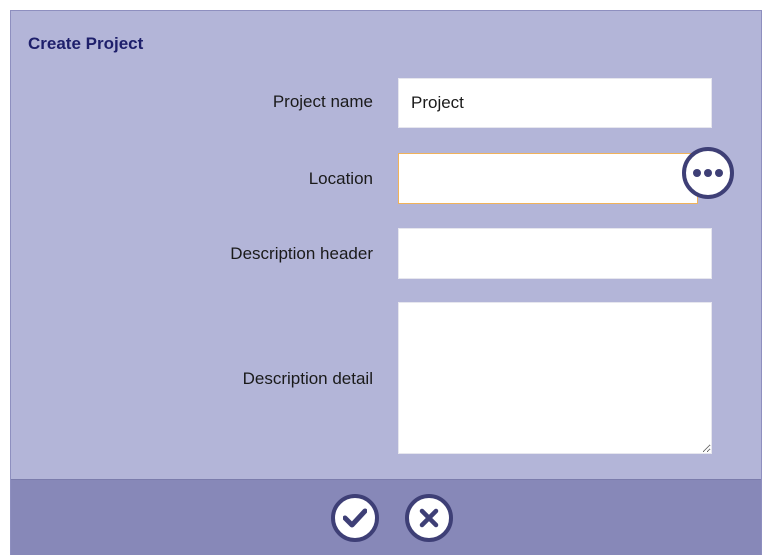 Image resolution: width=772 pixels, height=560 pixels. I want to click on close-icon, so click(429, 518).